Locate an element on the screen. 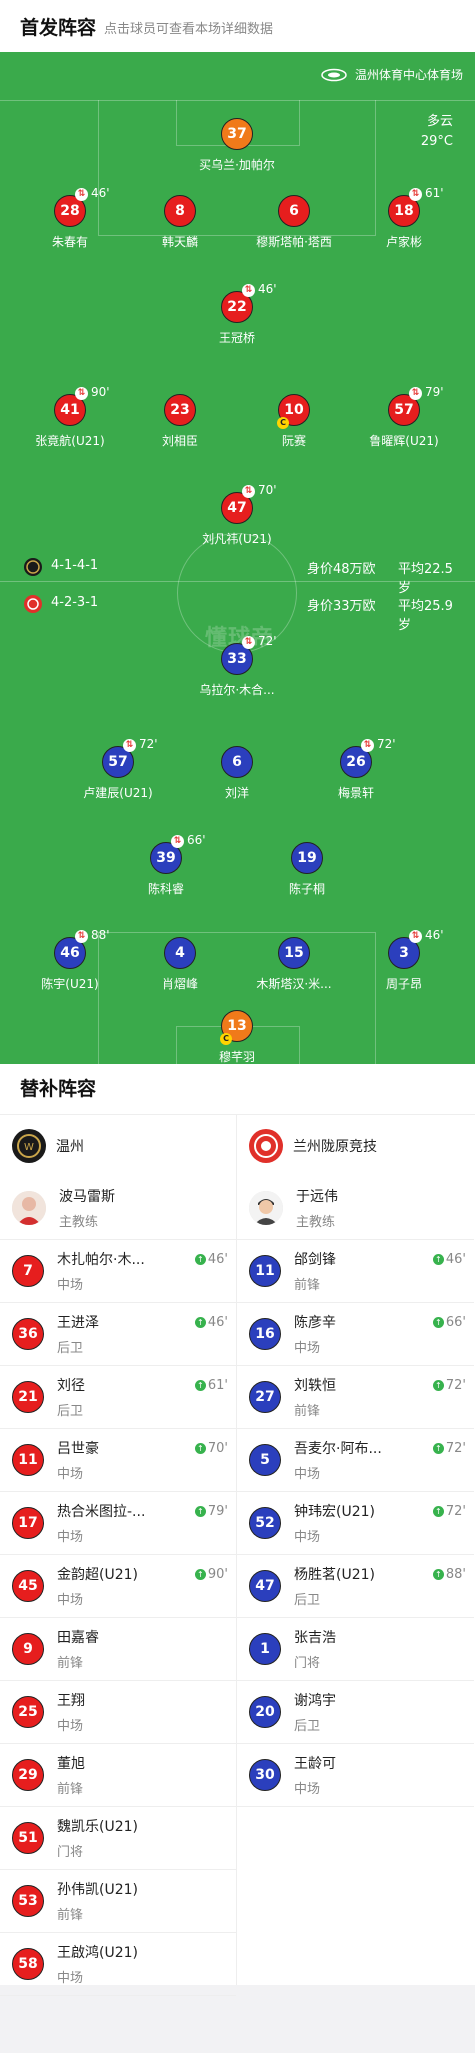  home-player-28: 28 ⇅ 46' 朱春有 is located at coordinates (70, 218).